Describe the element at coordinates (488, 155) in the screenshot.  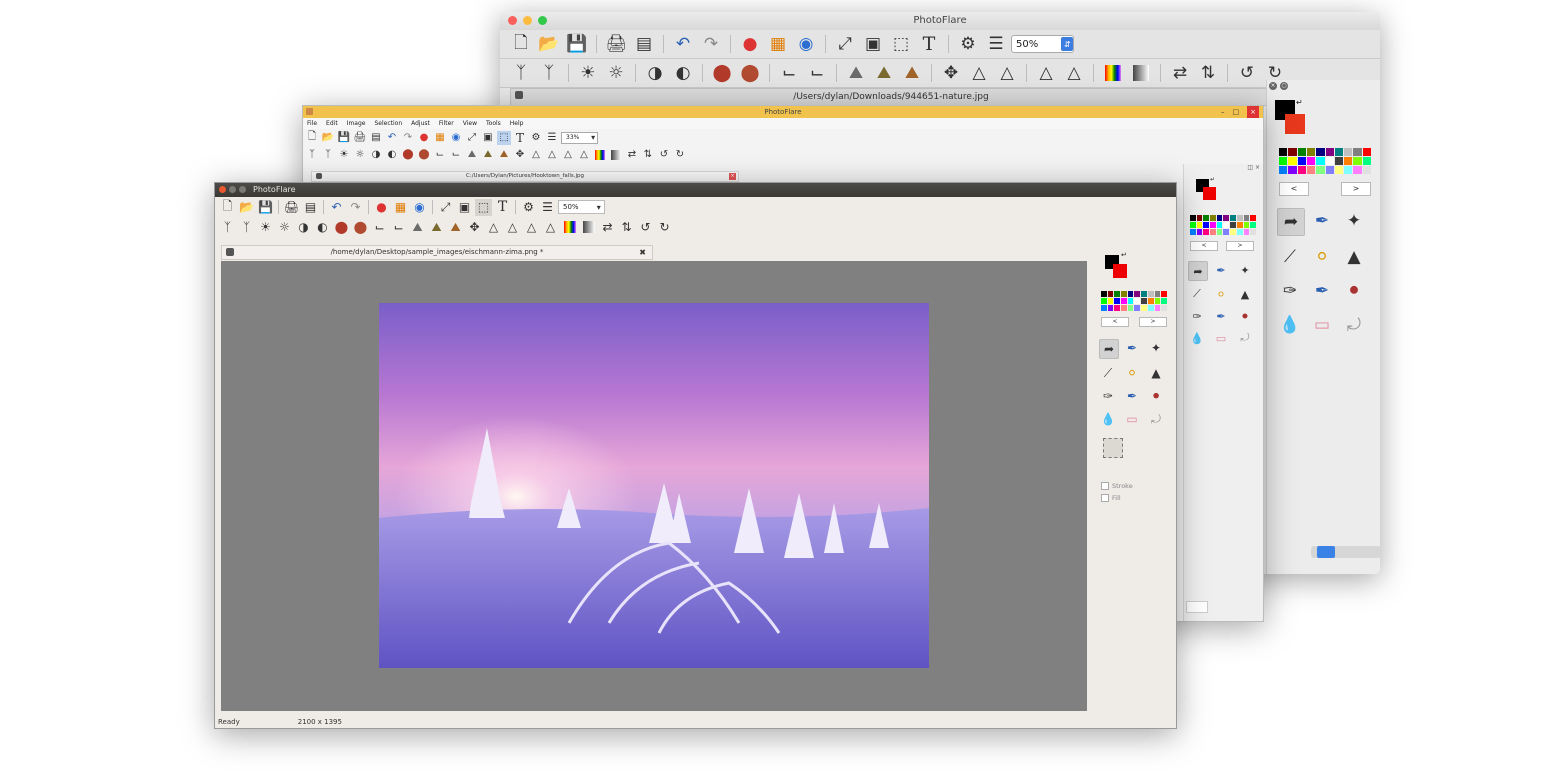
I see `landscape2-icon: ⛰` at that location.